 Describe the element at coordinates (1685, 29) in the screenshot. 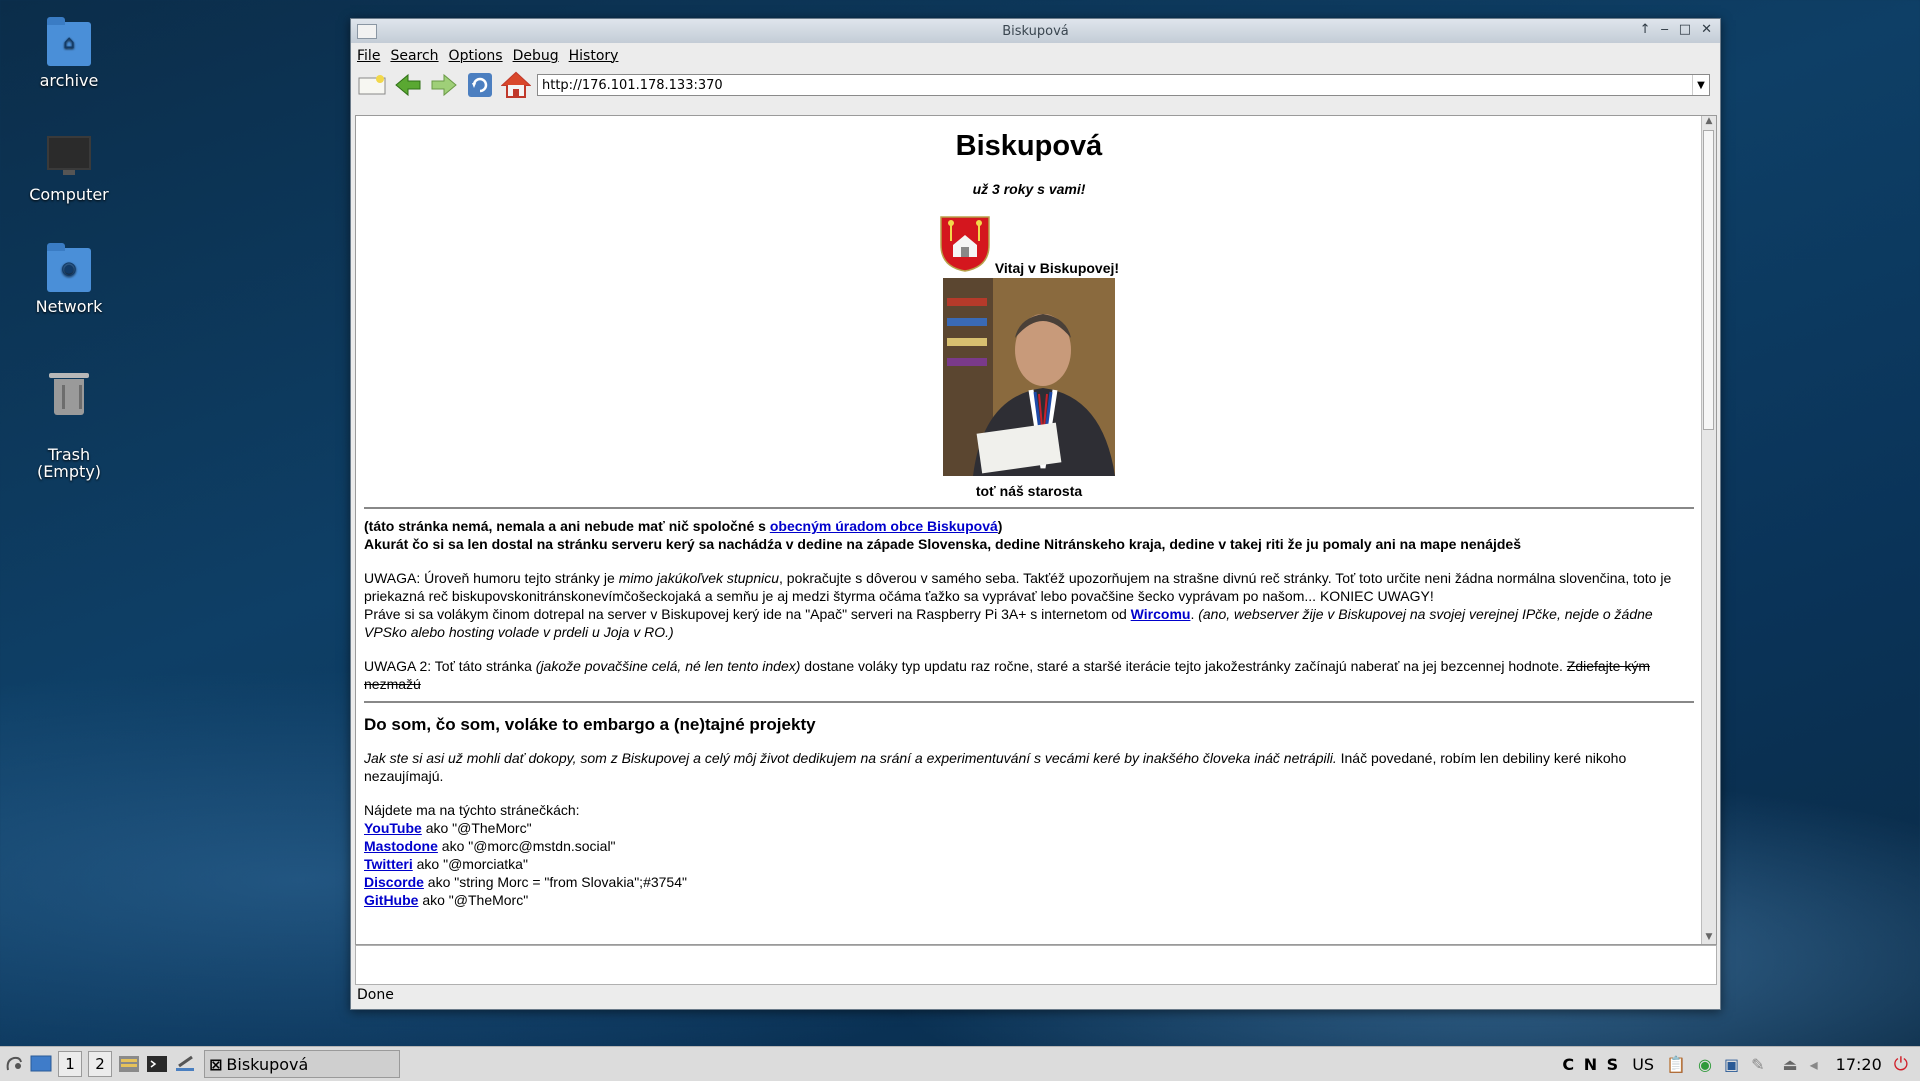

I see `maximize-icon: □` at that location.